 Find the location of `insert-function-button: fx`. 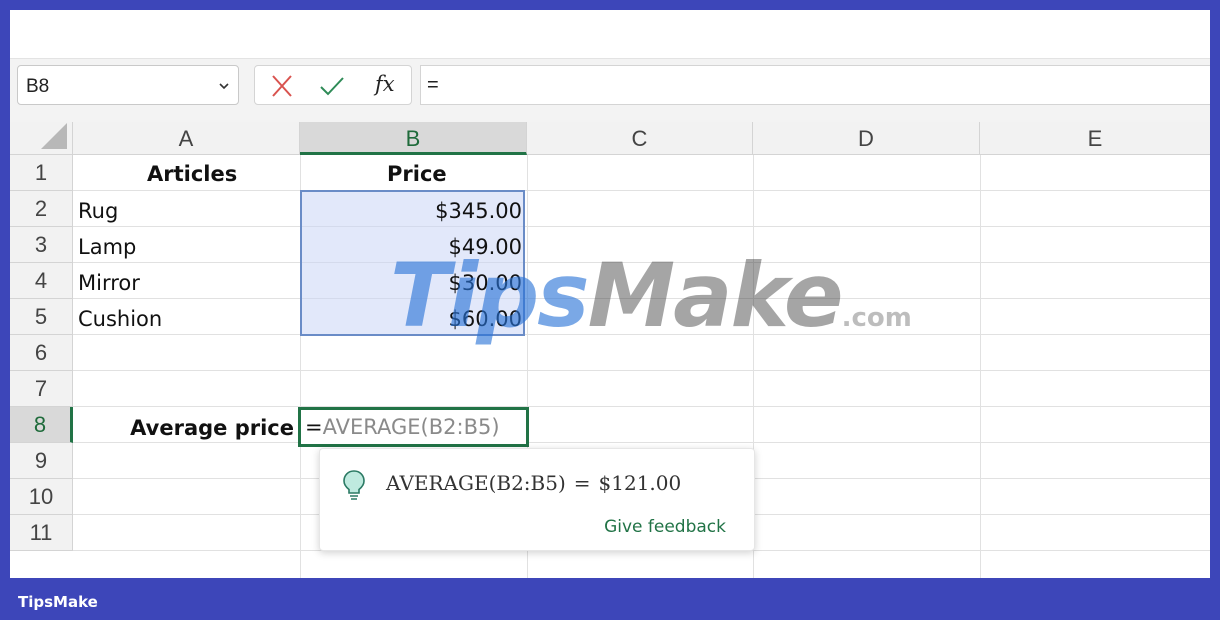

insert-function-button: fx is located at coordinates (385, 84).